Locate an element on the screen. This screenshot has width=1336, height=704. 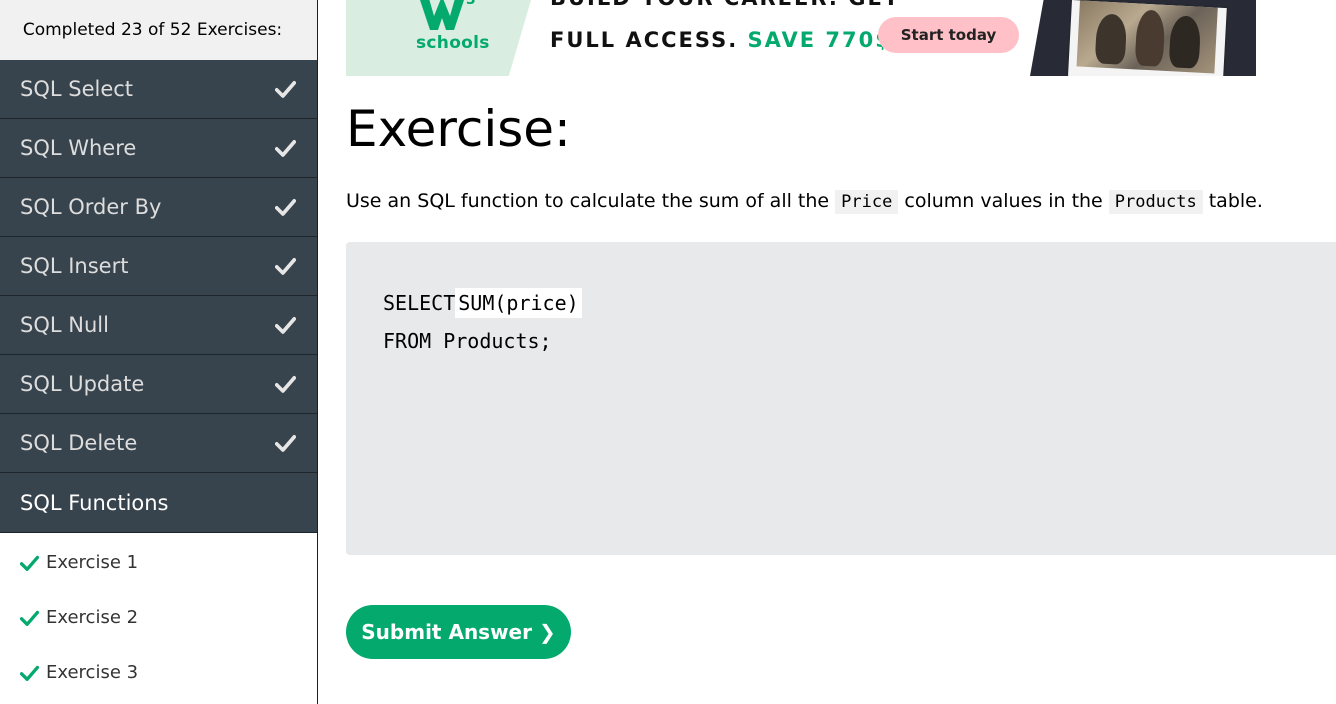
sidebar-category-label: SQL Functions is located at coordinates (94, 502).